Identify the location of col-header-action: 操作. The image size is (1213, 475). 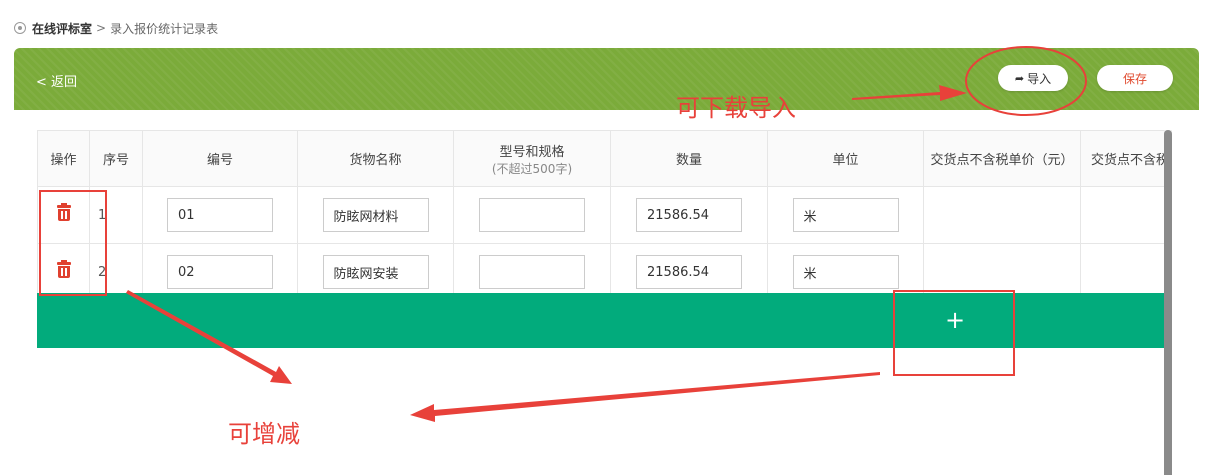
(63, 158).